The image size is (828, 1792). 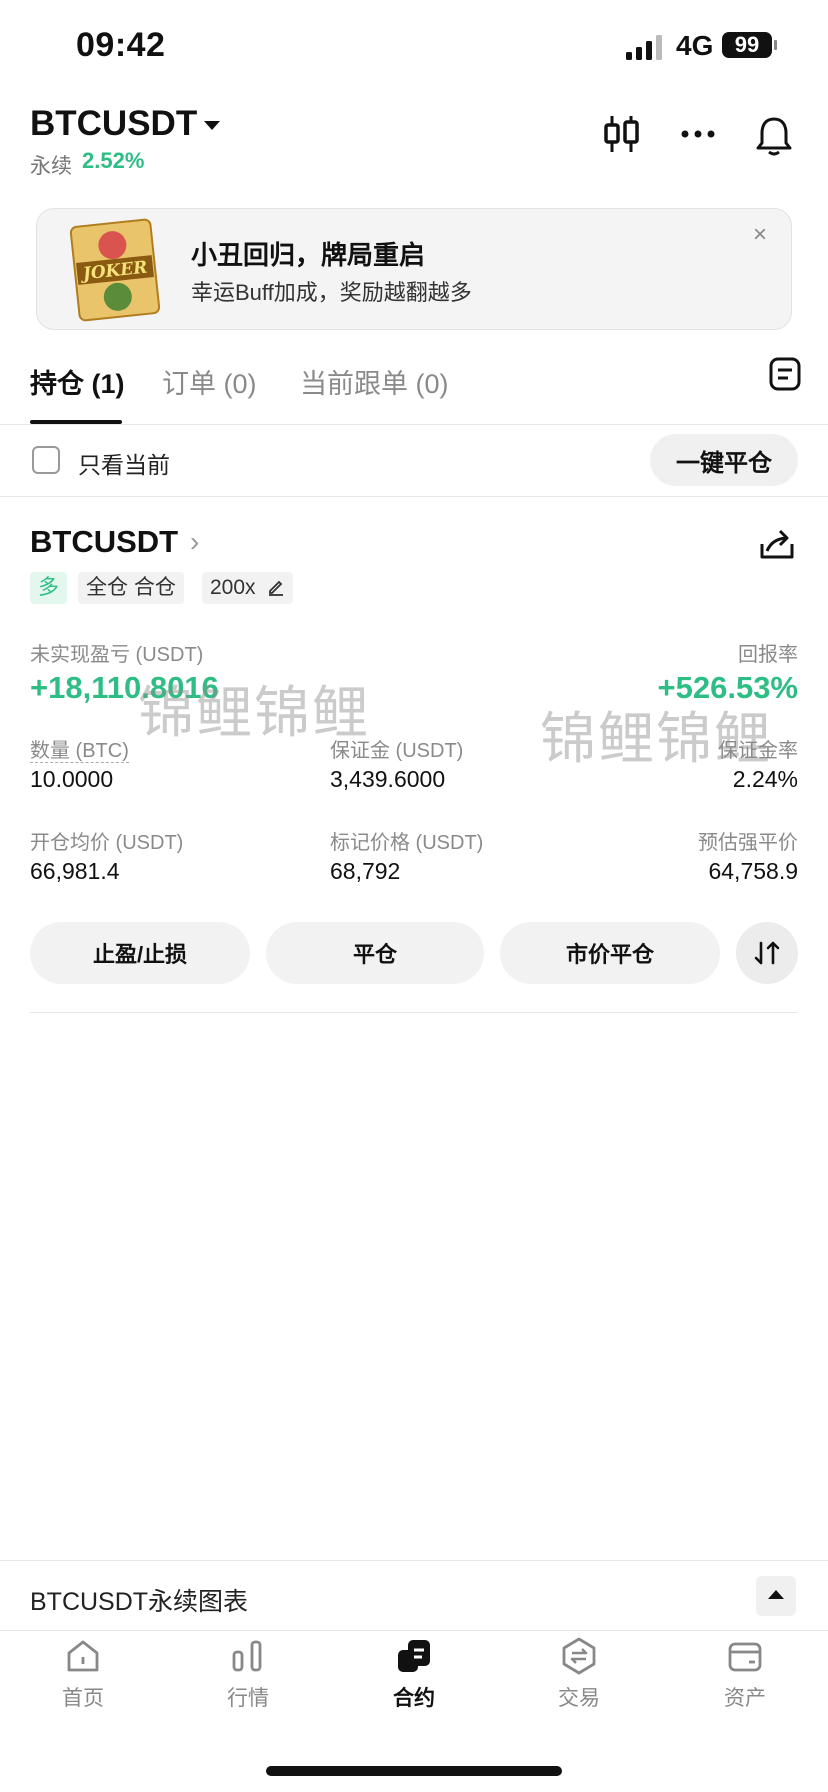 What do you see at coordinates (124, 463) in the screenshot?
I see `only-current-label: 只看当前` at bounding box center [124, 463].